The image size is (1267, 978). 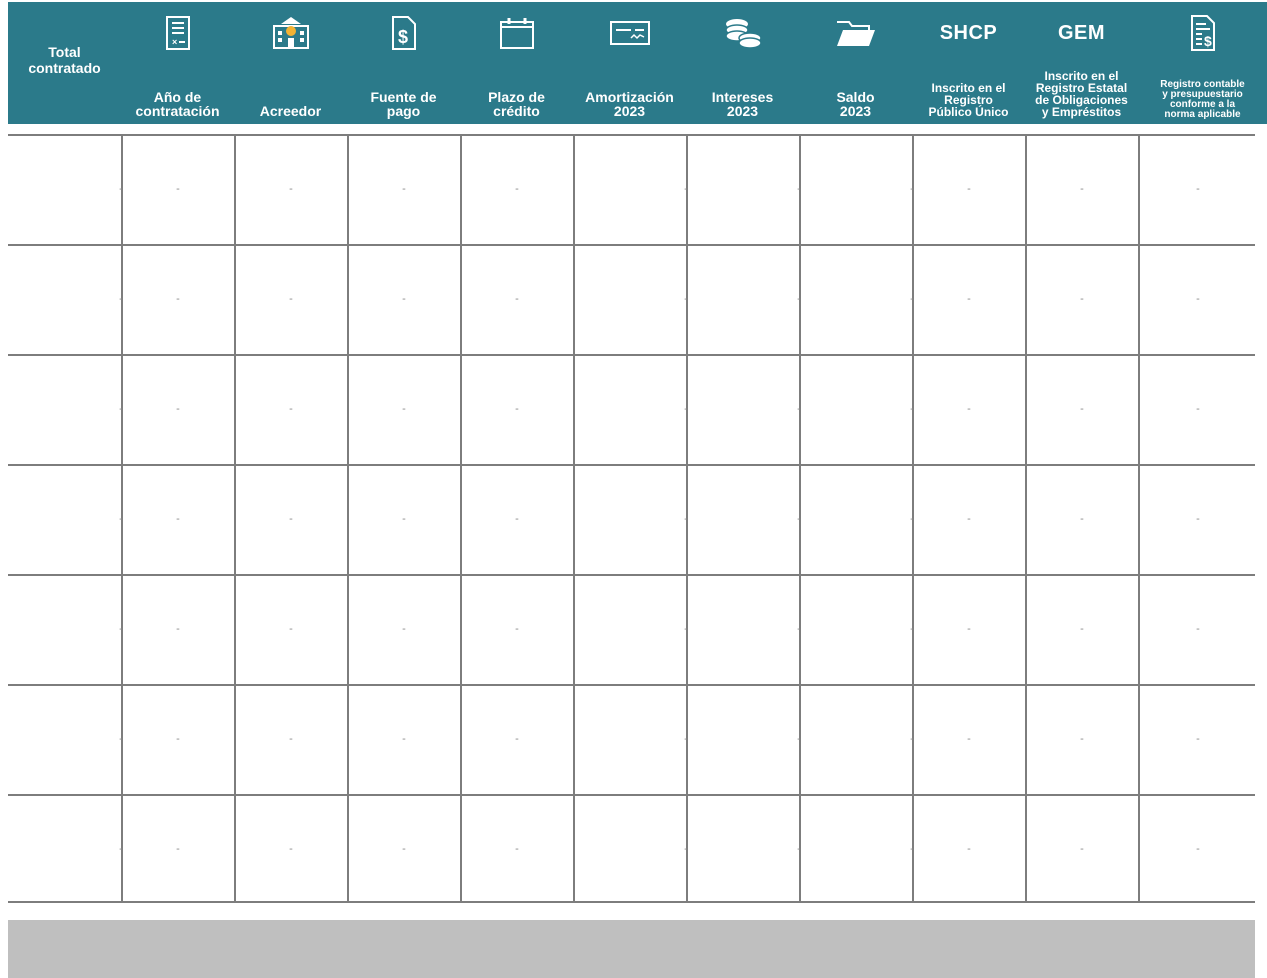 I want to click on header-label: Acreedor, so click(x=290, y=111).